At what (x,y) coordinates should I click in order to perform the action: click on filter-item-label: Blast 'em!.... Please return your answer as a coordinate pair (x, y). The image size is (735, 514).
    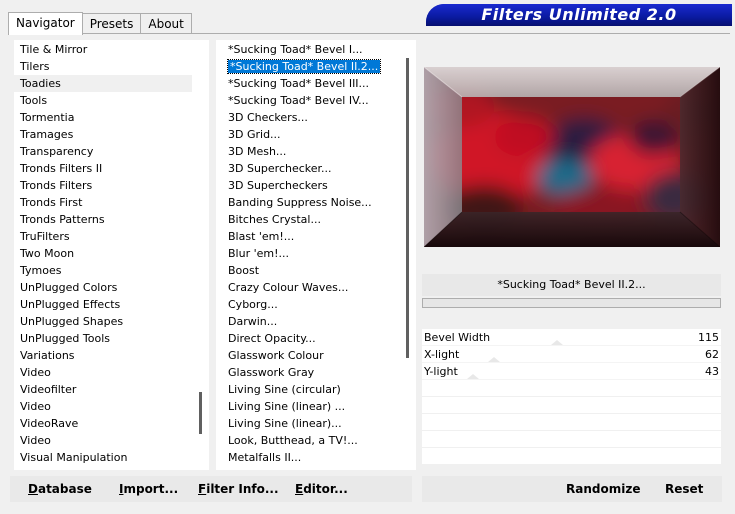
    Looking at the image, I should click on (261, 236).